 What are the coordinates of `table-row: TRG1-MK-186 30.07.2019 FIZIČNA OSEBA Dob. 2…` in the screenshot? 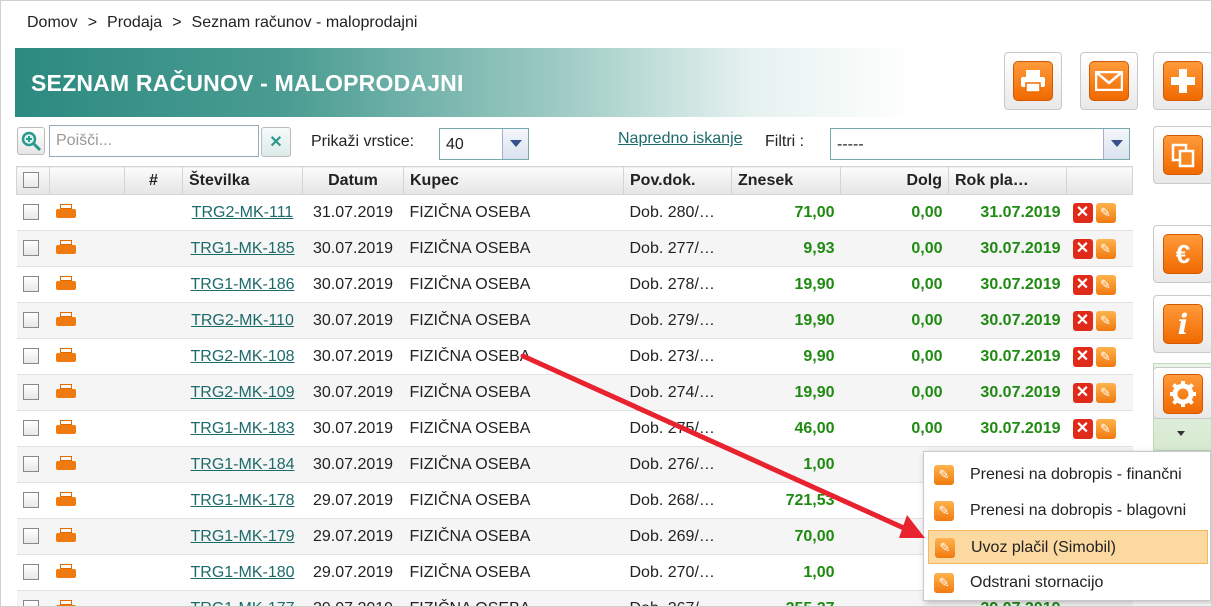 It's located at (574, 284).